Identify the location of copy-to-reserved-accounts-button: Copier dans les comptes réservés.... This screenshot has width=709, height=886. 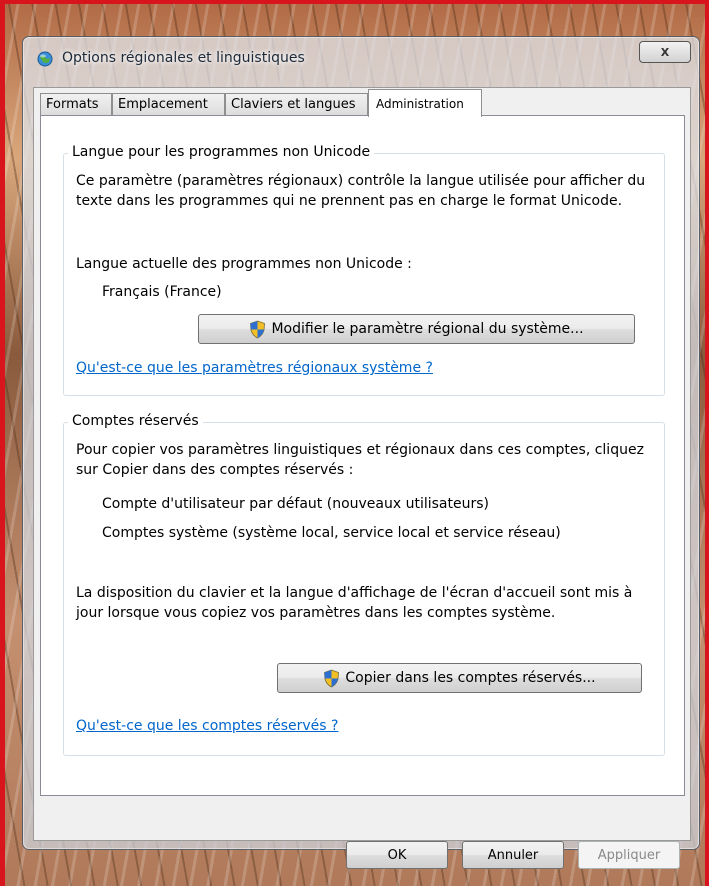
(459, 678).